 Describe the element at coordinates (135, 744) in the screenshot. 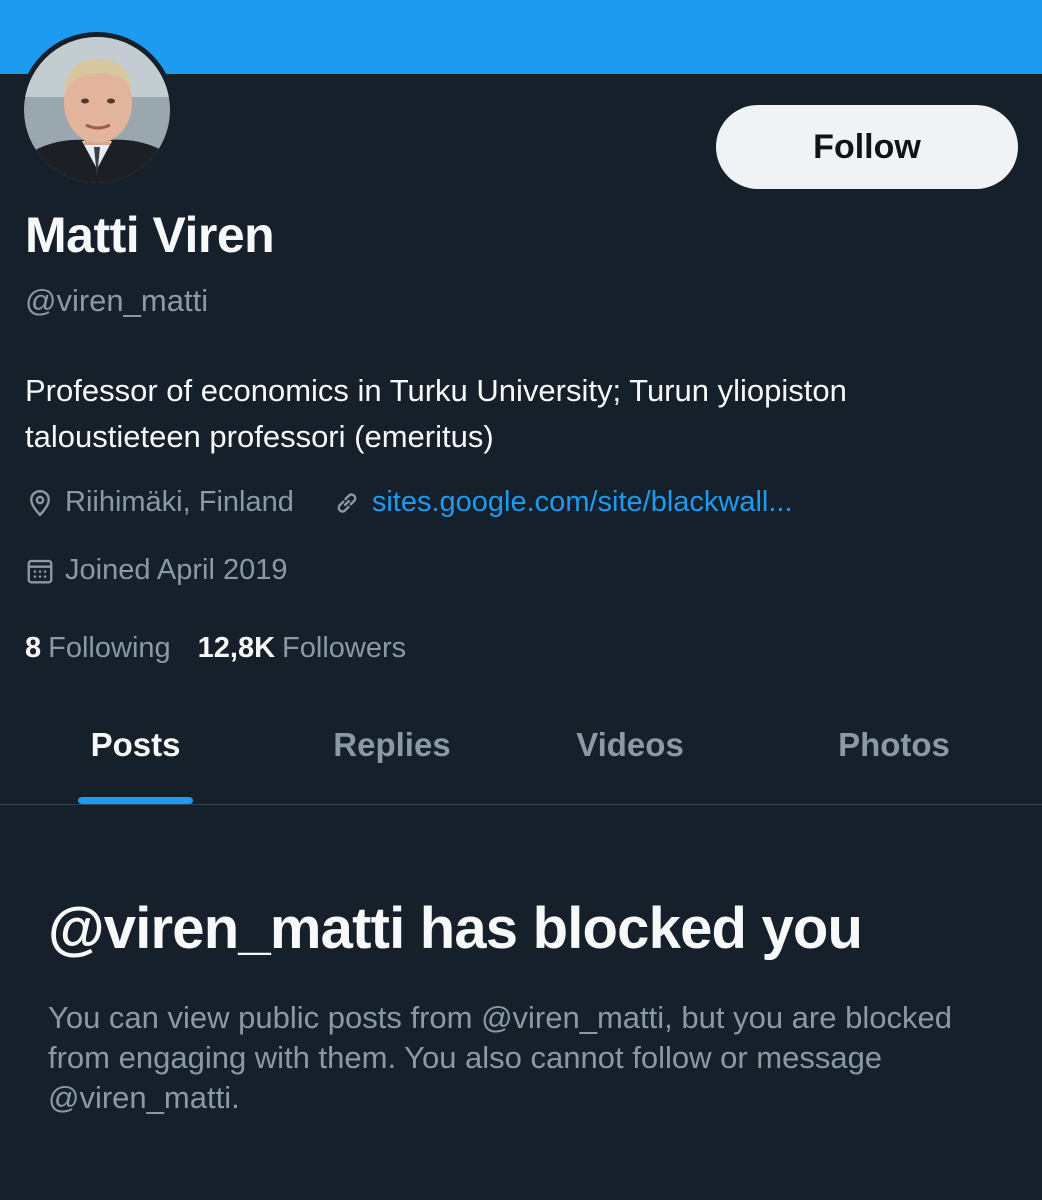

I see `tab-posts-label: Posts` at that location.